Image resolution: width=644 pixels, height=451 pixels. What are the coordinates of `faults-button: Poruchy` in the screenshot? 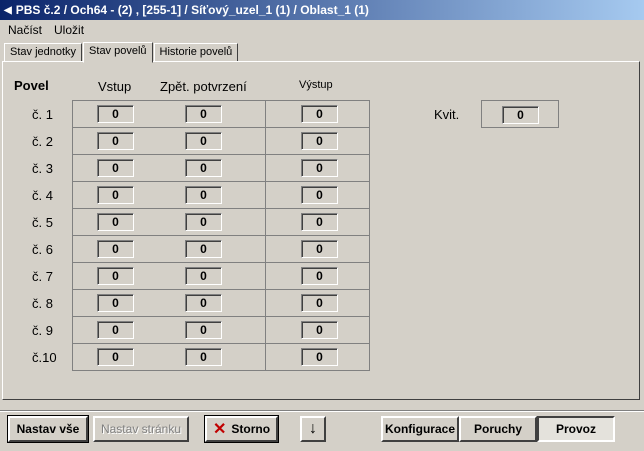 It's located at (498, 429).